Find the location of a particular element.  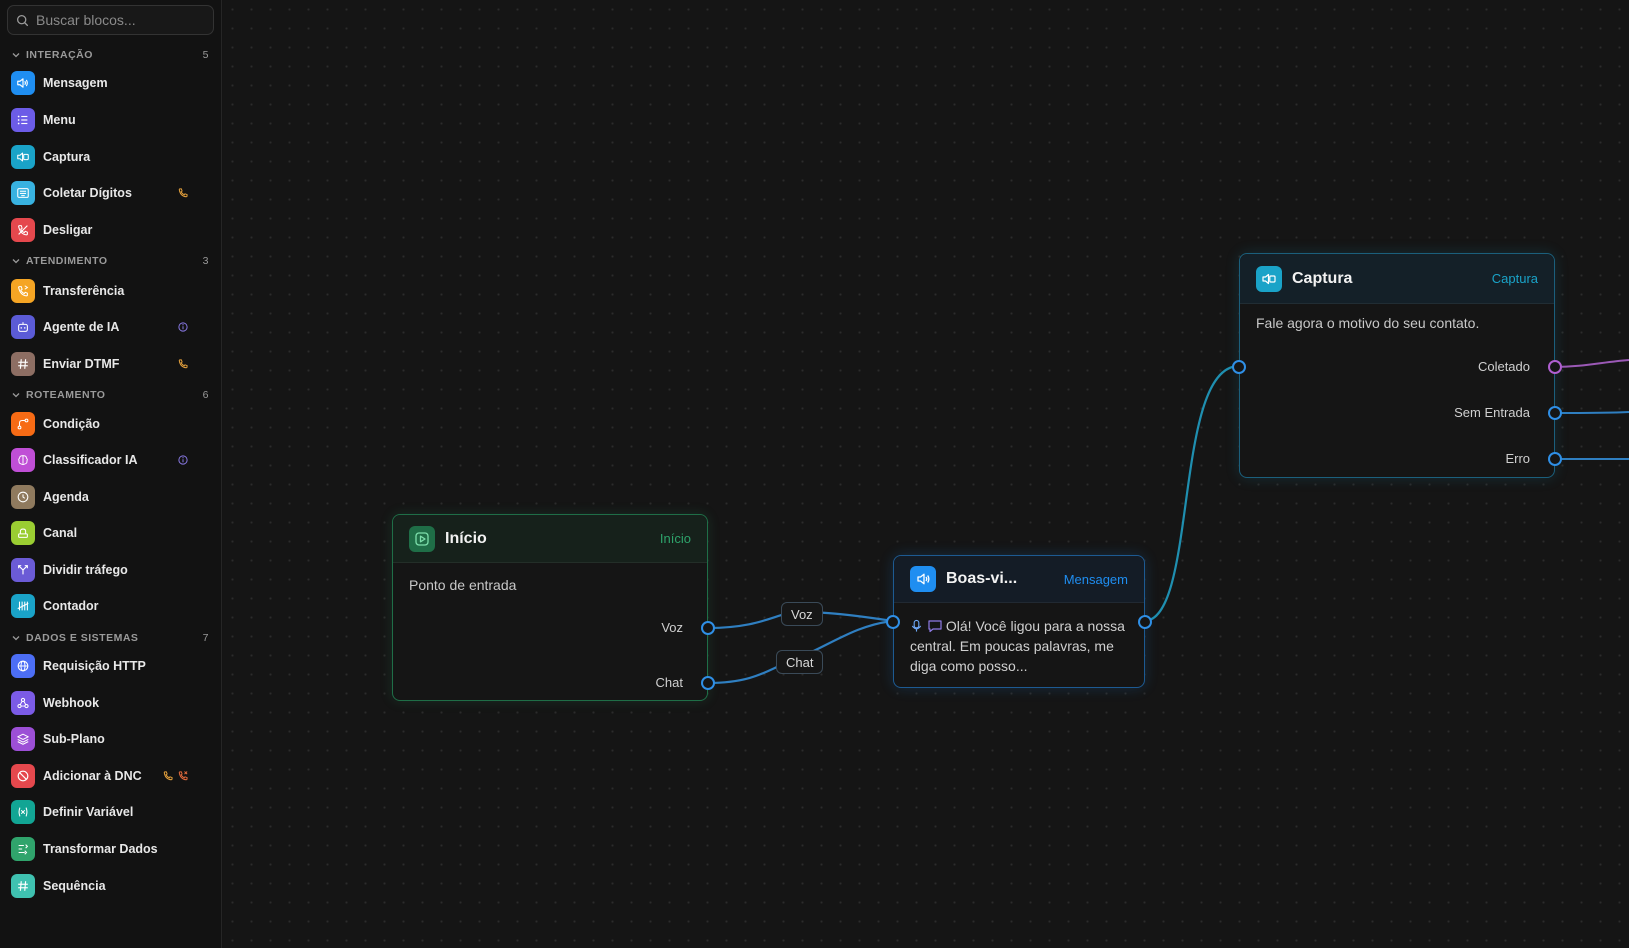

block-item-coletar-digitos: Coletar Dígitos is located at coordinates (110, 193).